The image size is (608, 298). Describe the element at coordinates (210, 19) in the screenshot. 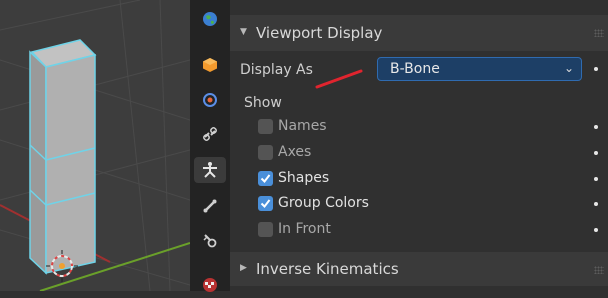

I see `world-icon` at that location.